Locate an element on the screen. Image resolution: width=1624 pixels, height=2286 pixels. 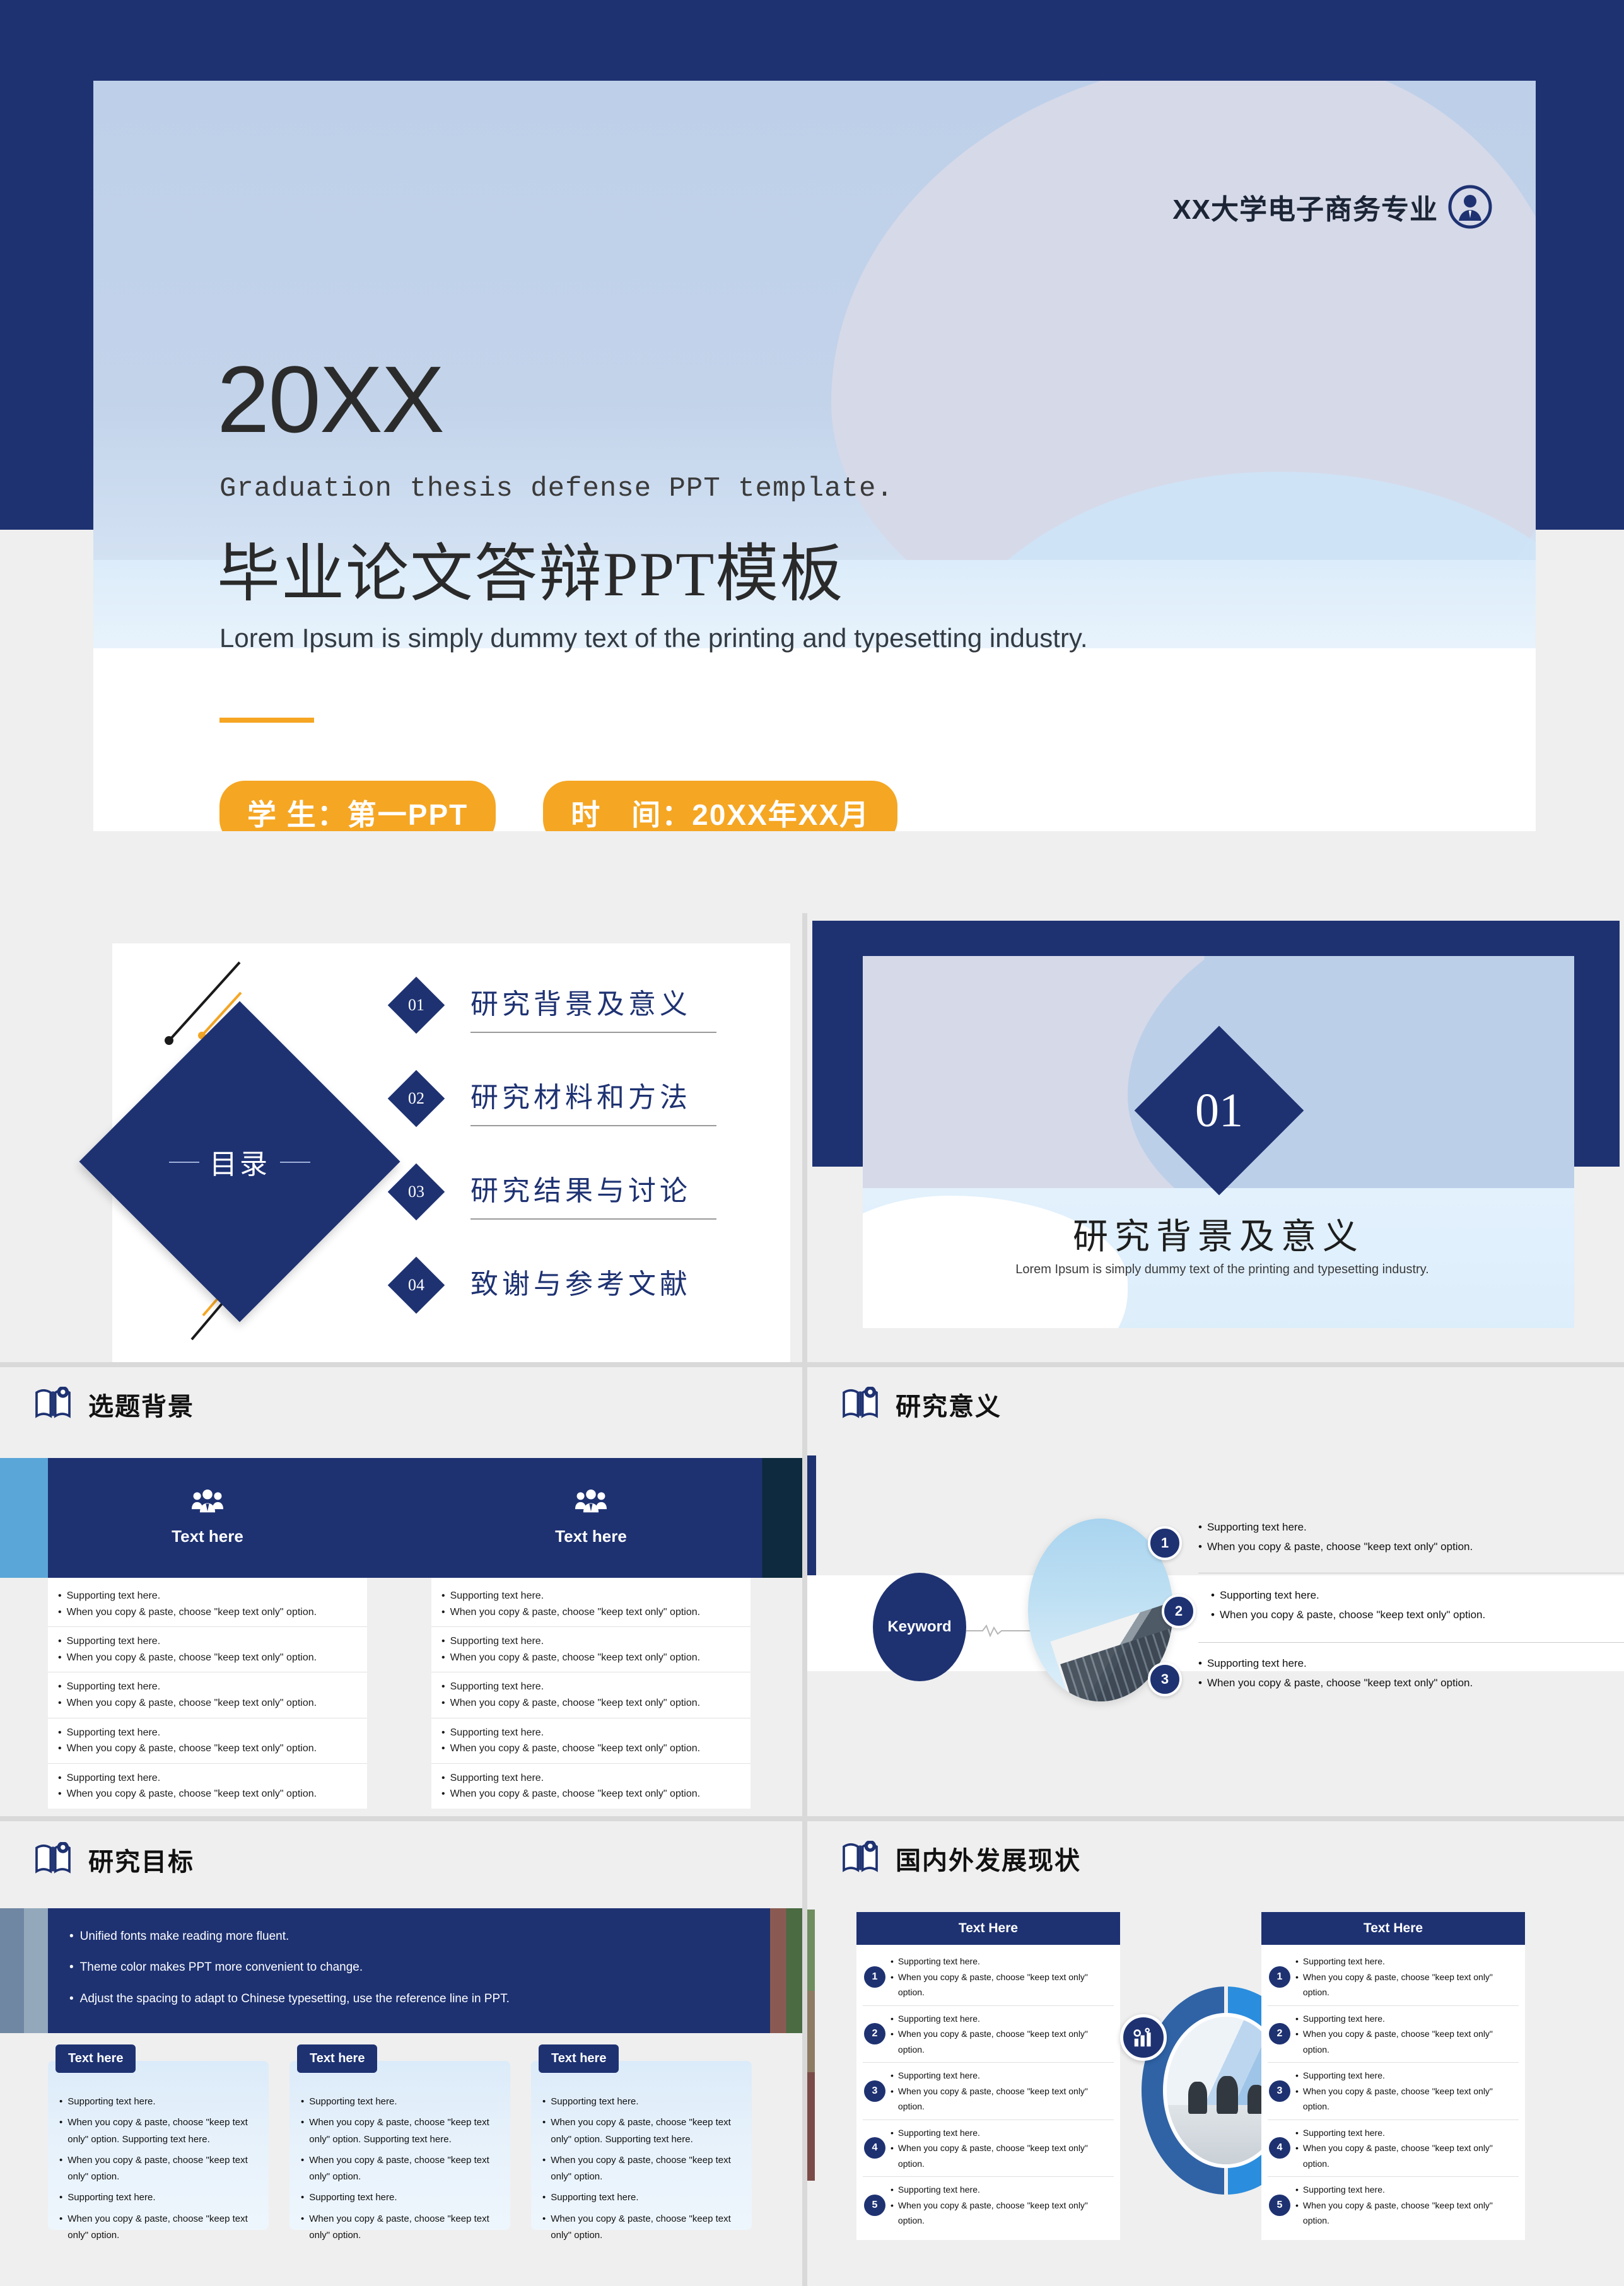
toc-item-01: 01 研究背景及意义 is located at coordinates (580, 1012).